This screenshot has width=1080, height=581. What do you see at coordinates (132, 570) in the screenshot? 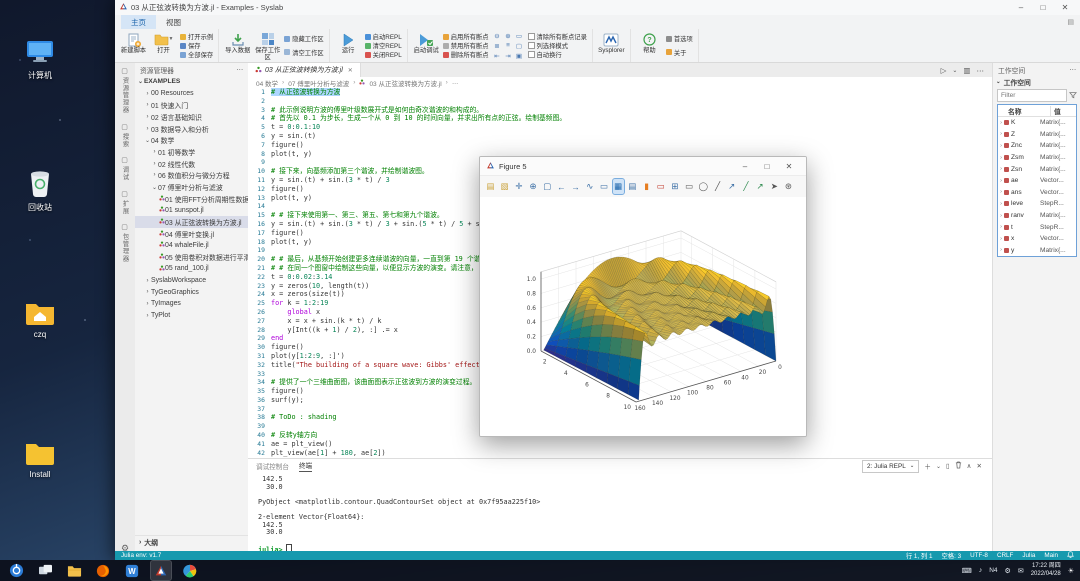
I see `wps-icon: W` at bounding box center [132, 570].